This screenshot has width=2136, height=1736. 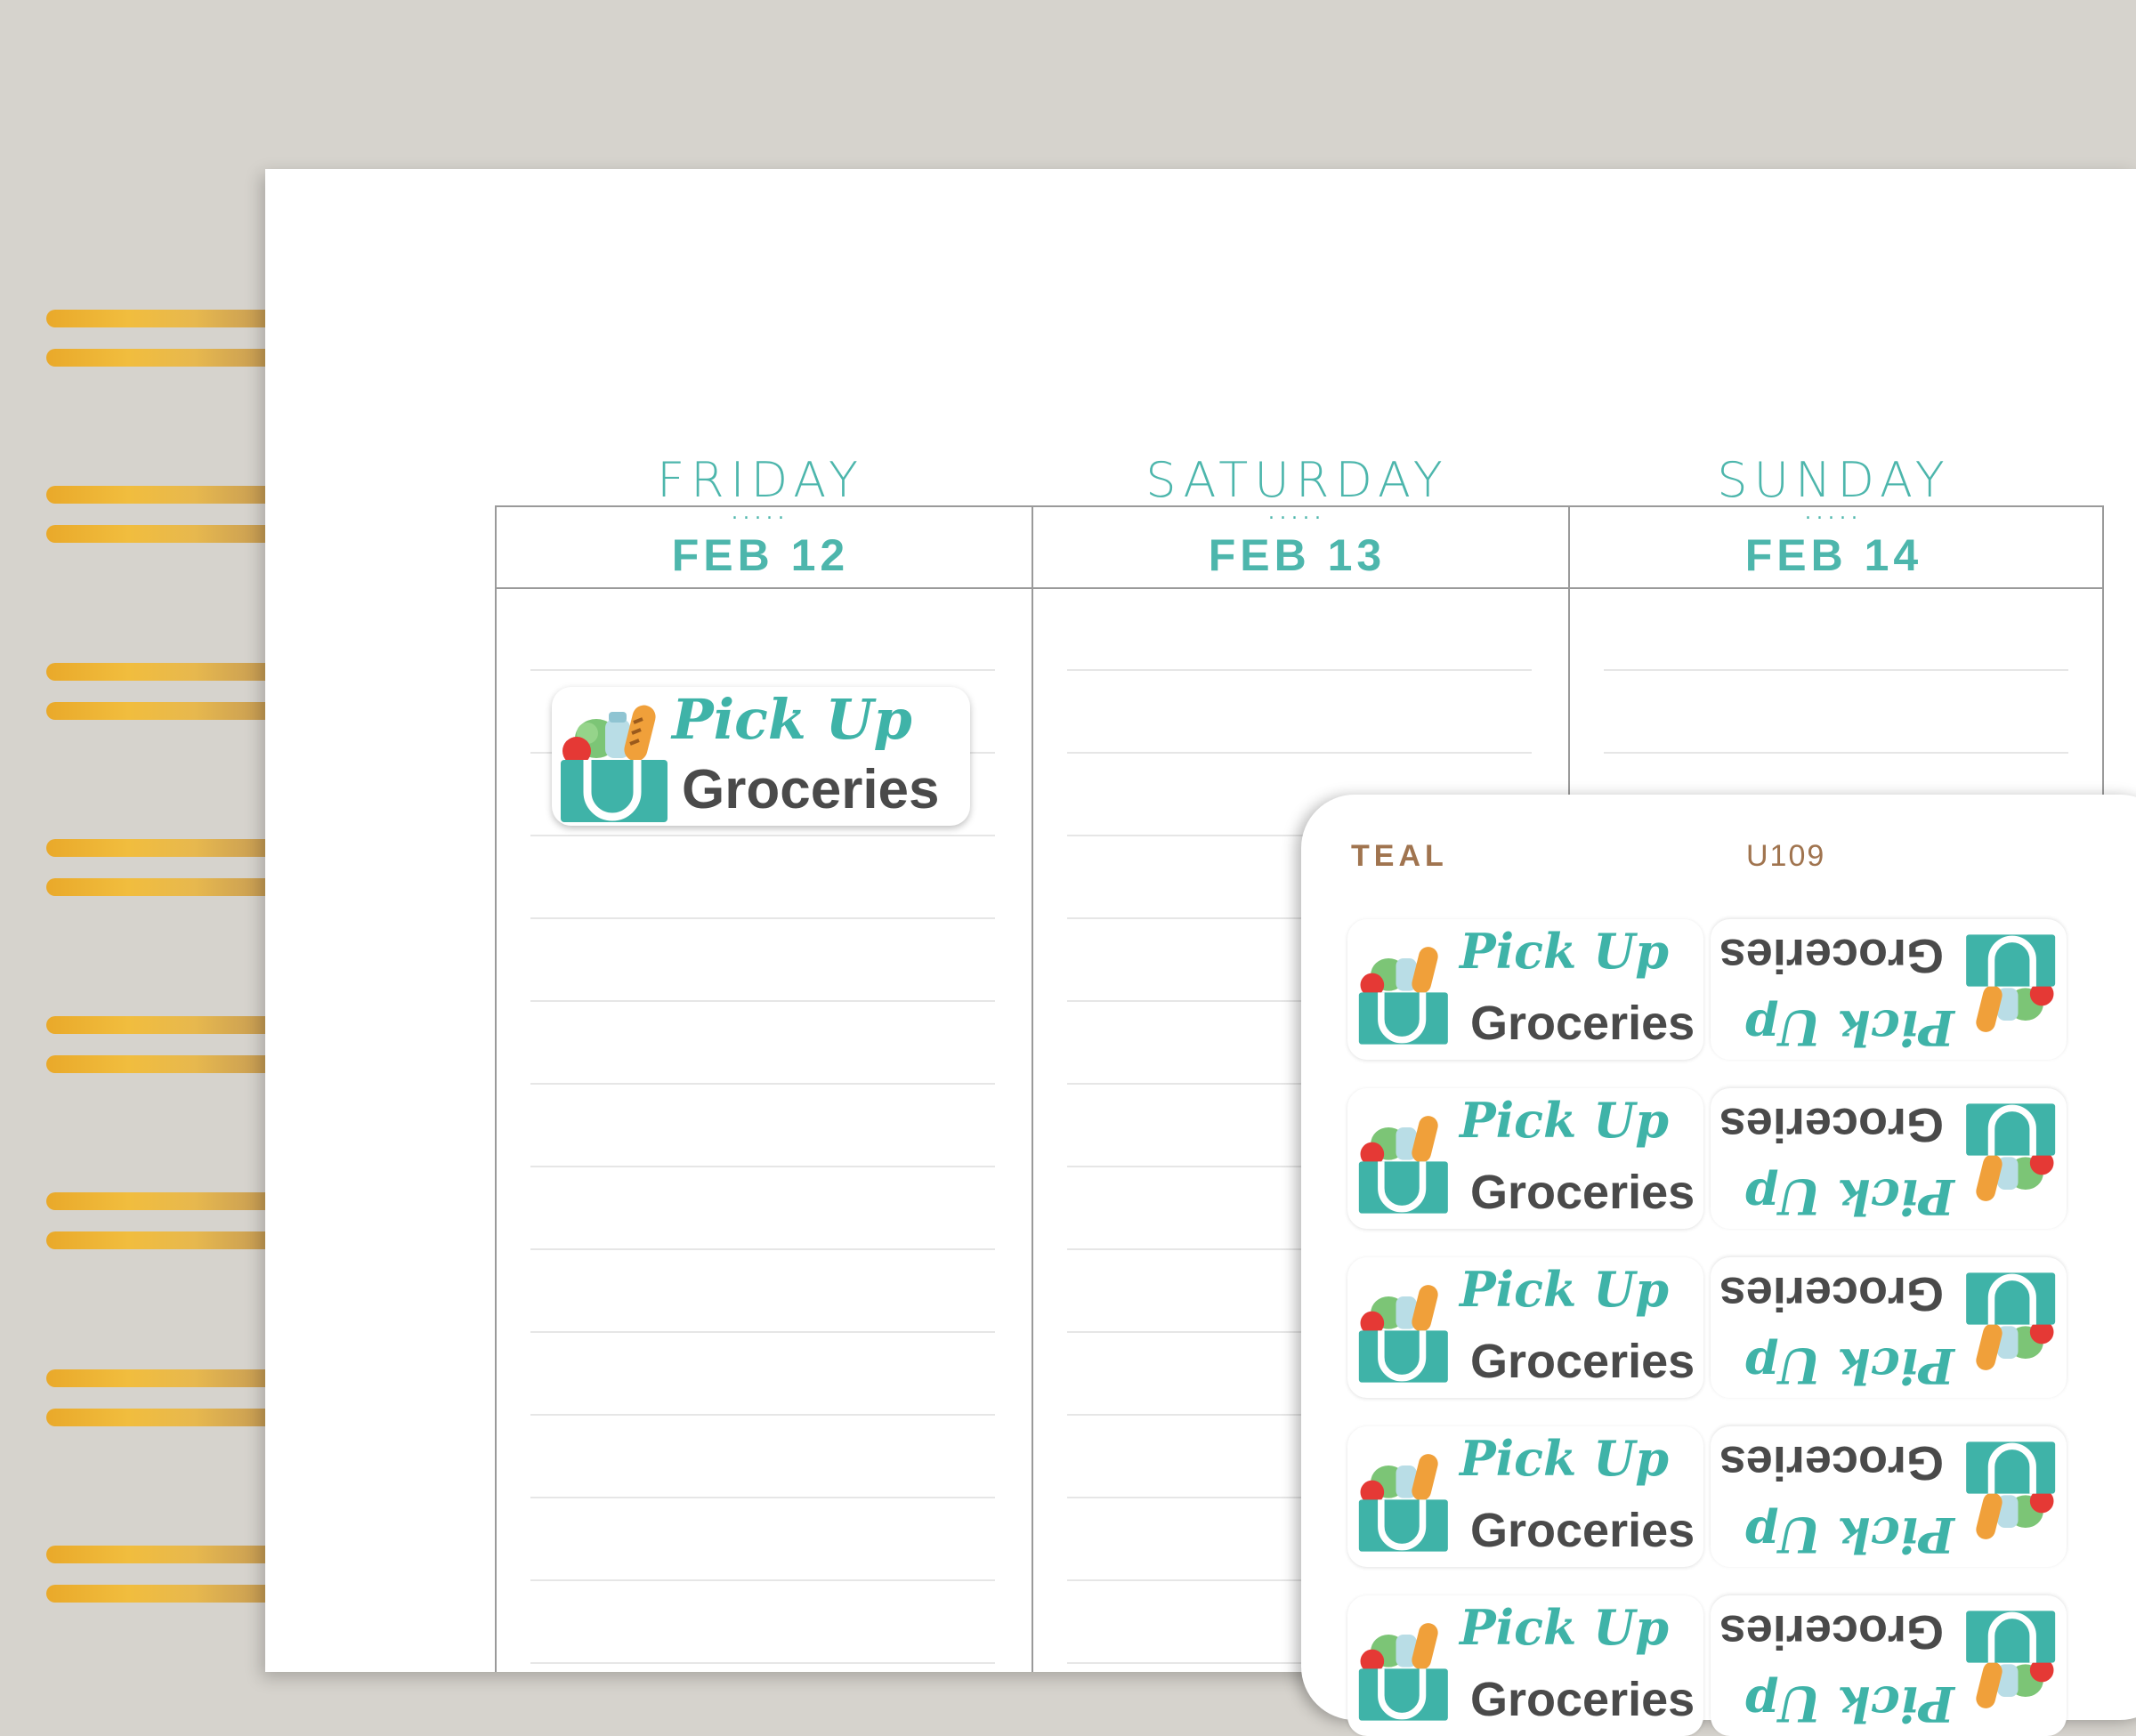 I want to click on sheet-color-label: TEAL, so click(x=1399, y=856).